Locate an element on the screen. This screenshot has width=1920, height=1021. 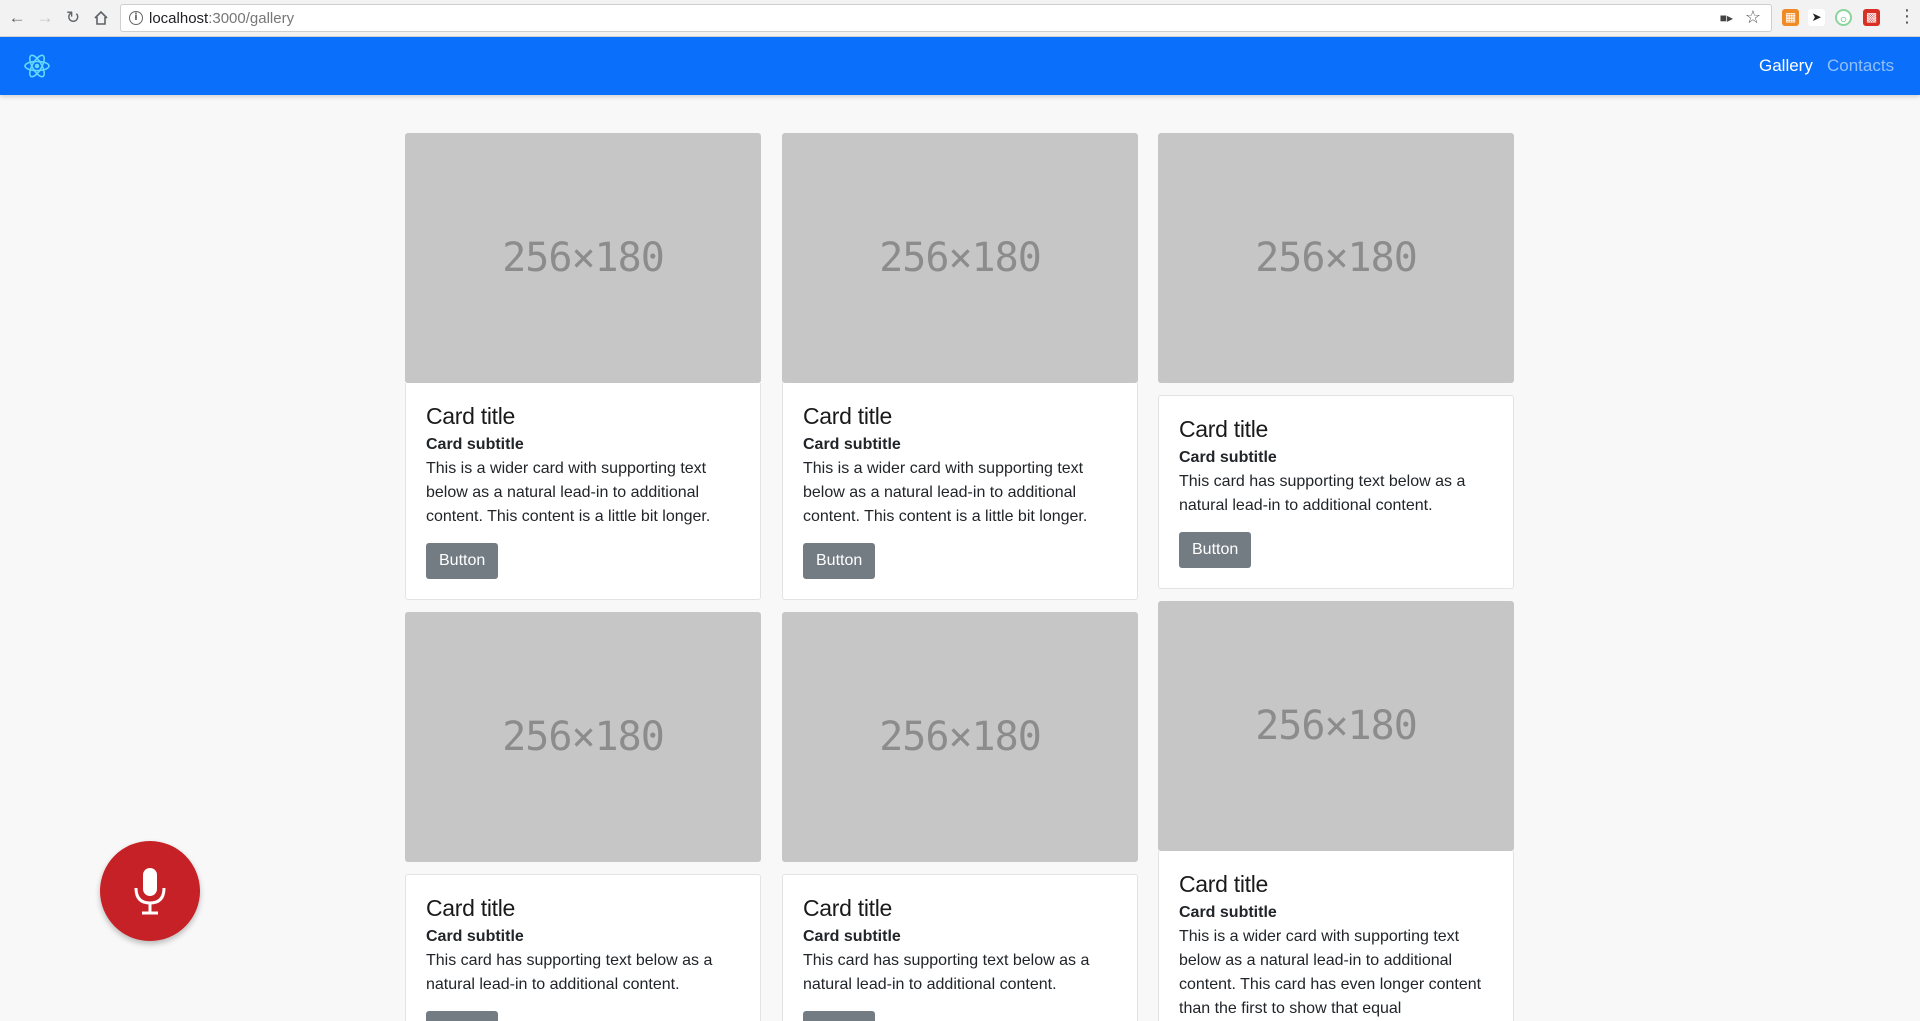
reload-icon: ↻ is located at coordinates (73, 18).